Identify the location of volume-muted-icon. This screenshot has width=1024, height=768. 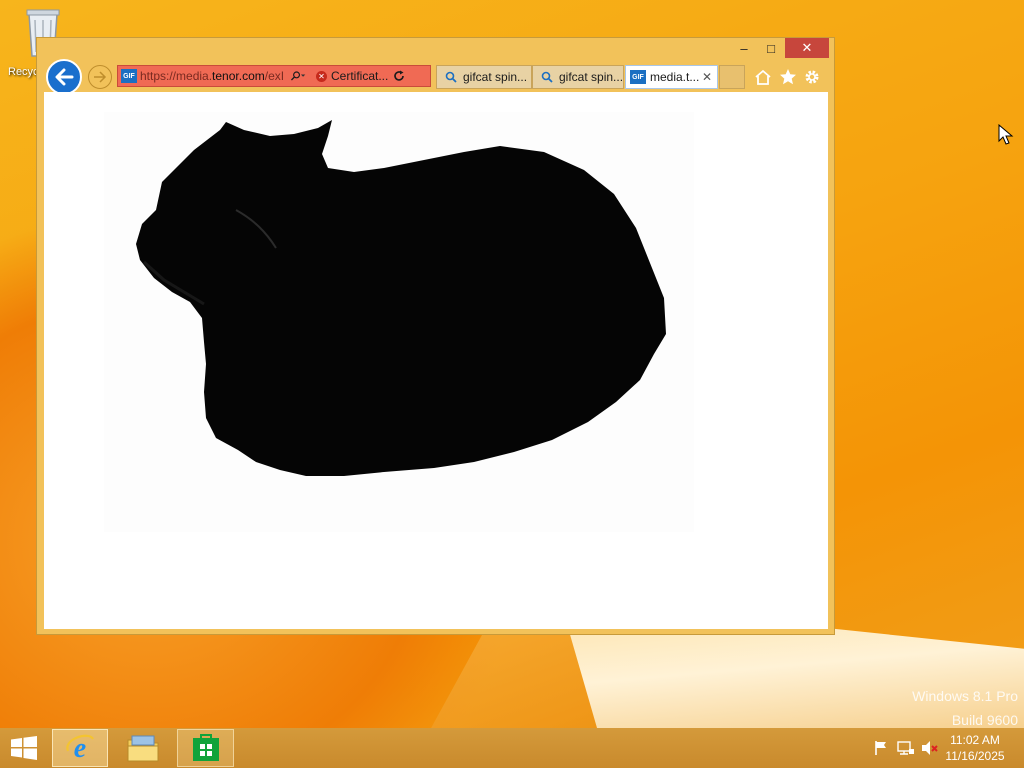
(930, 748).